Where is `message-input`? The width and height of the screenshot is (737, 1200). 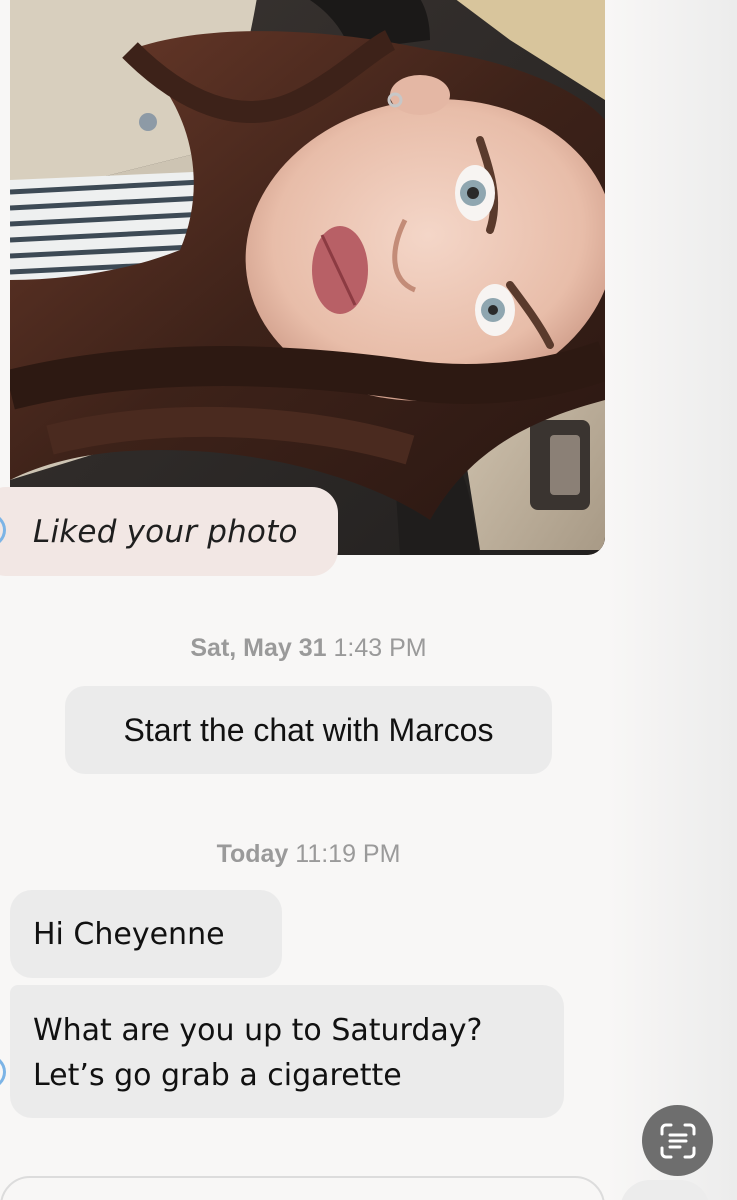
message-input is located at coordinates (302, 1188).